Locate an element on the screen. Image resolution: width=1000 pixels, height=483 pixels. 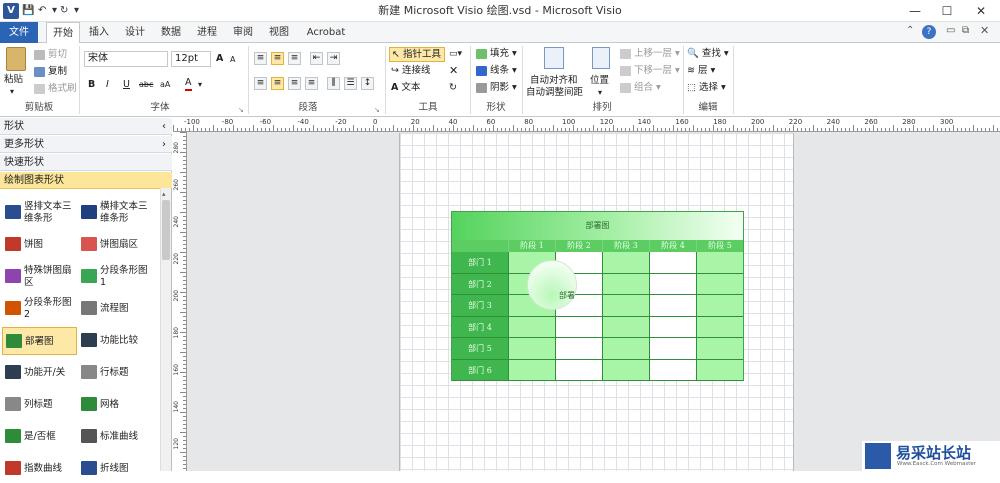
scroll-thumb is located at coordinates (166, 230).